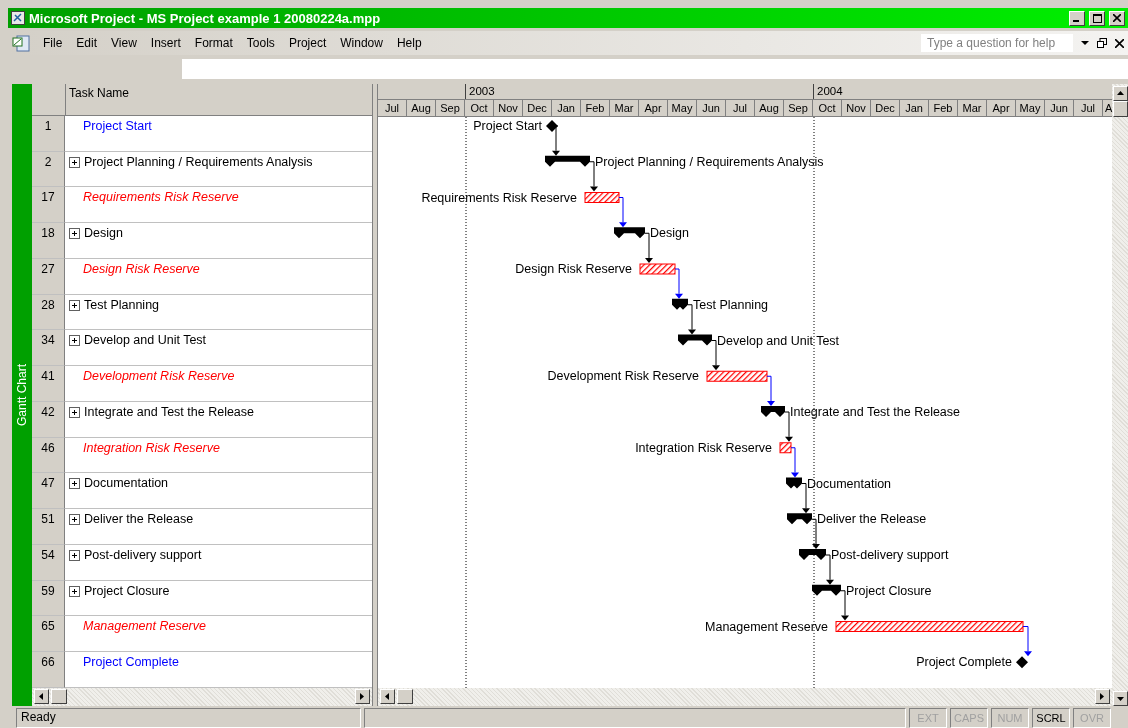 This screenshot has width=1128, height=728. What do you see at coordinates (889, 590) in the screenshot?
I see `bar-label: Project Closure` at bounding box center [889, 590].